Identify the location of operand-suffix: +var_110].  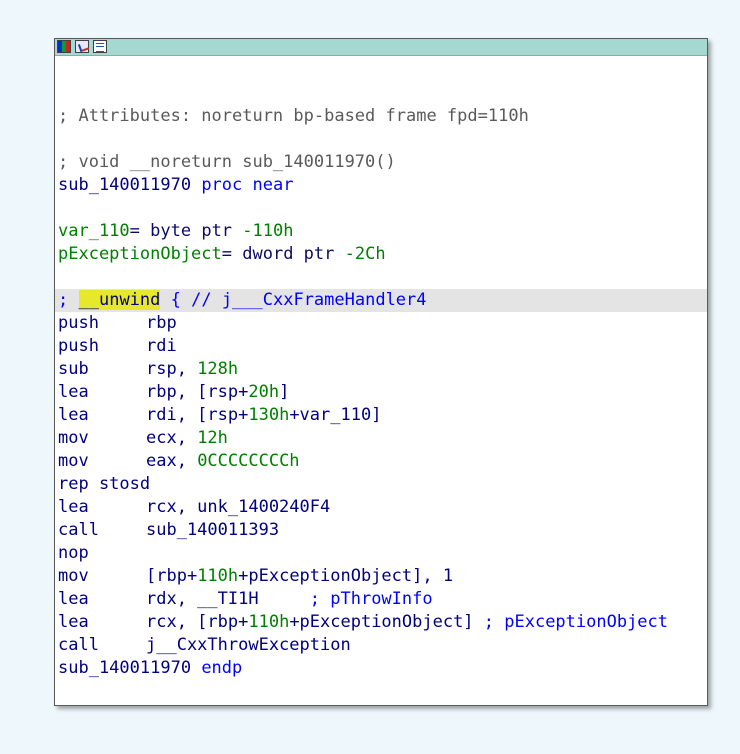
(335, 415).